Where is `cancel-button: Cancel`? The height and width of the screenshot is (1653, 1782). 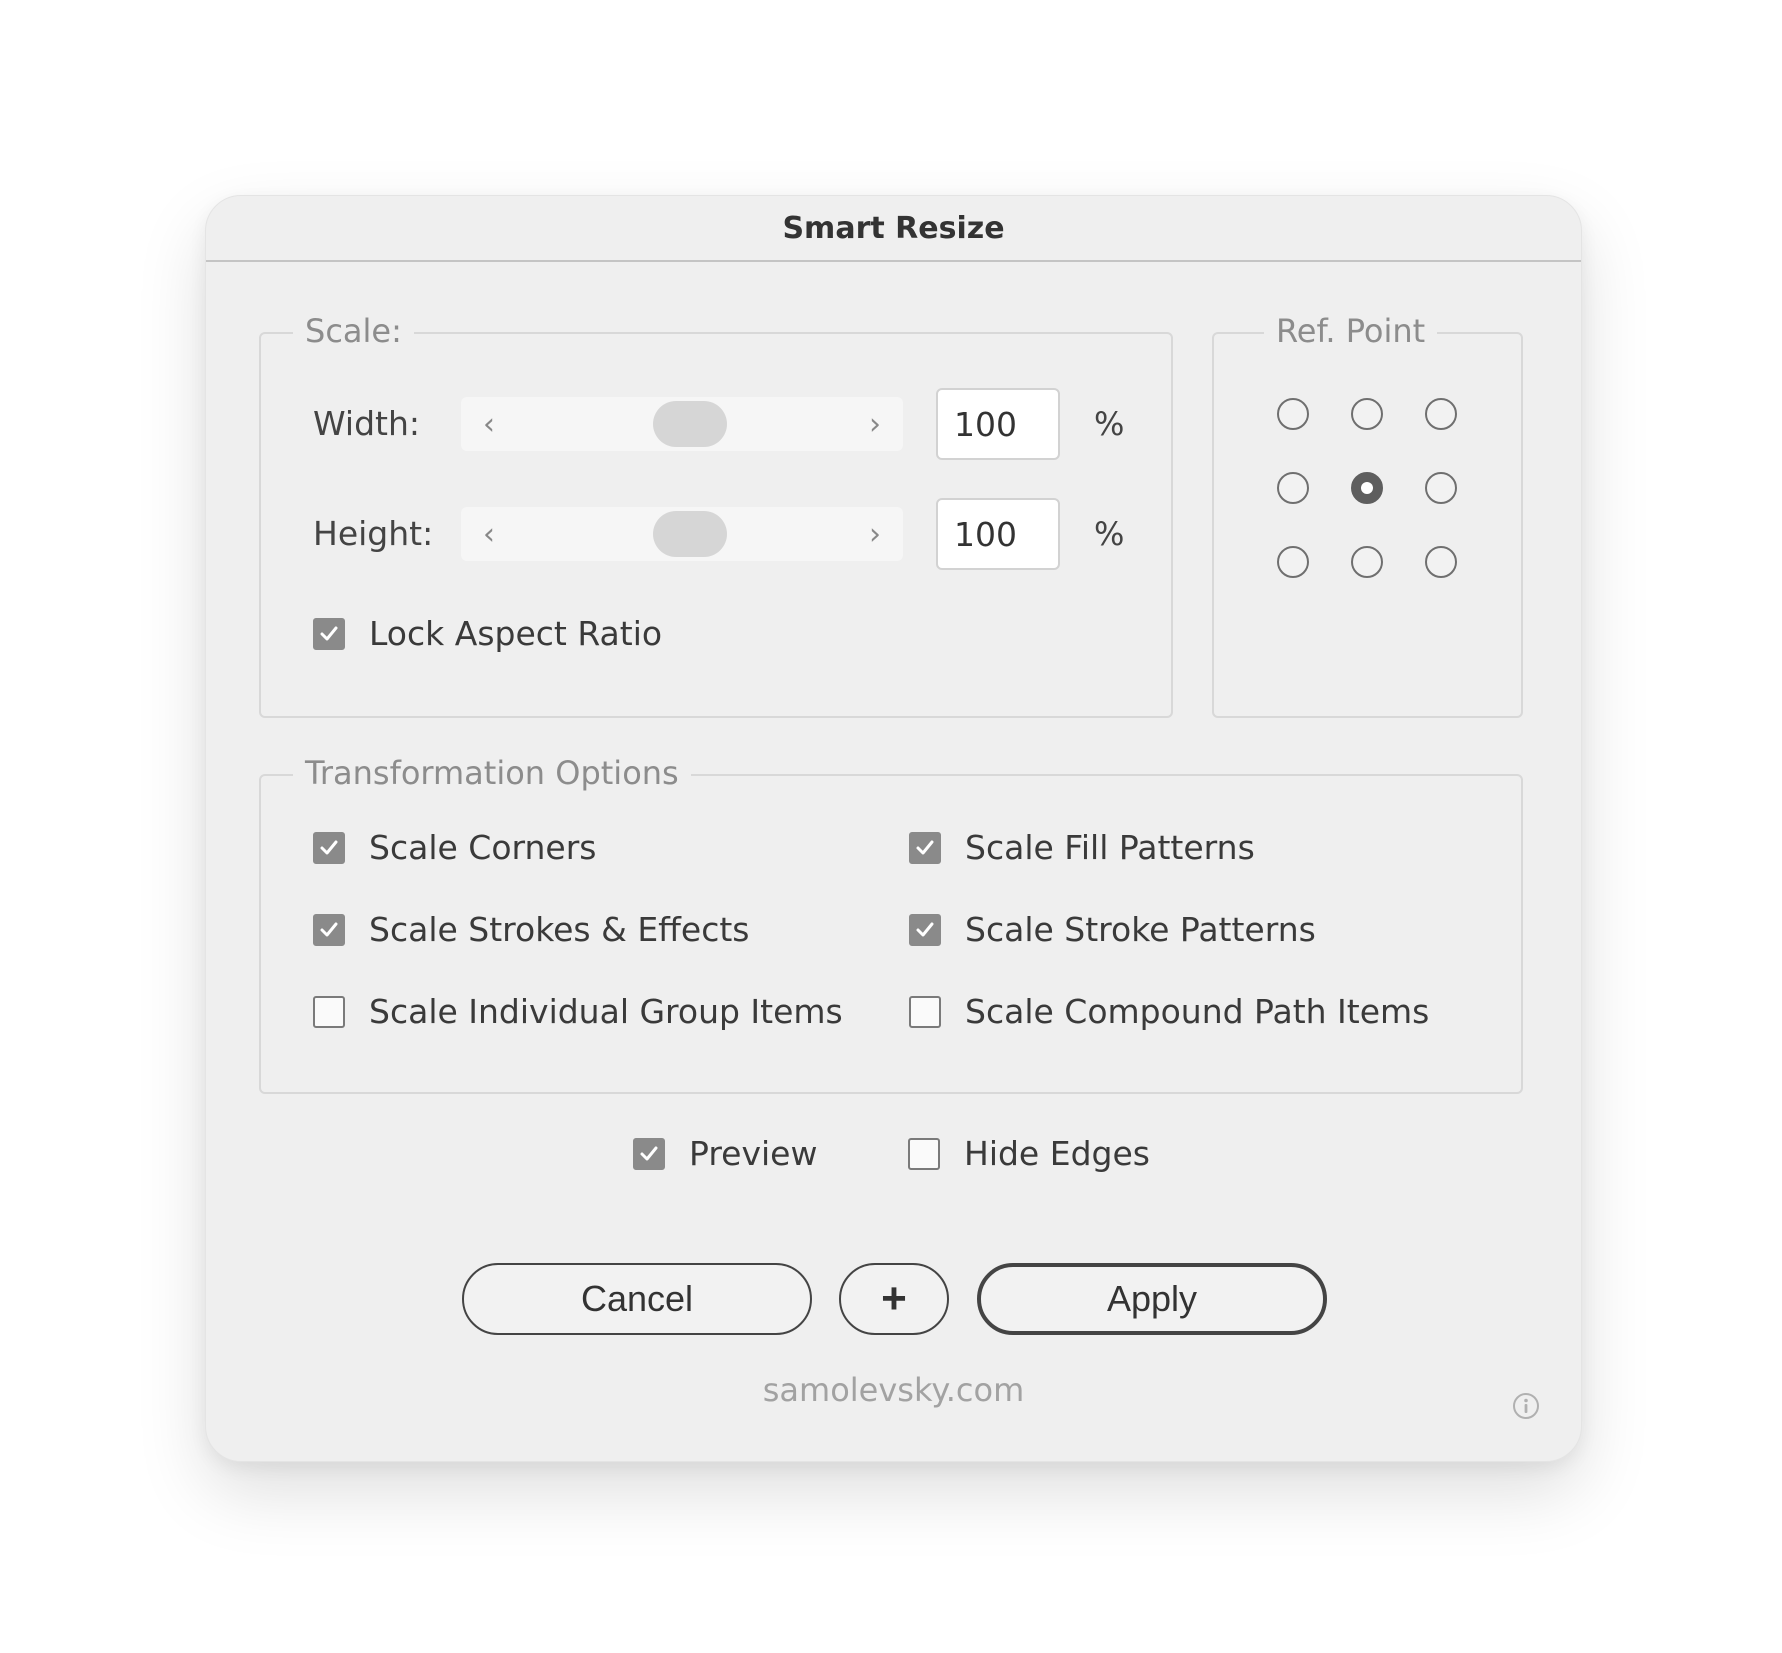
cancel-button: Cancel is located at coordinates (637, 1299).